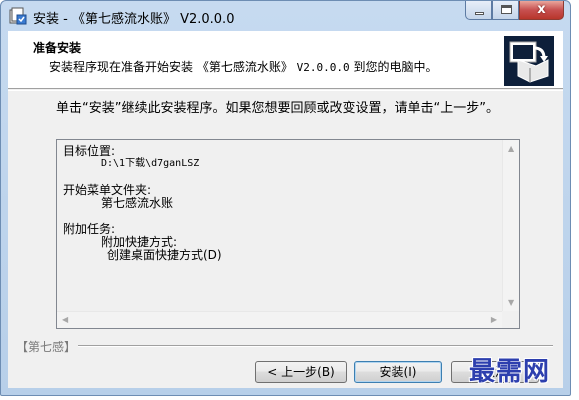 This screenshot has height=400, width=579. What do you see at coordinates (529, 61) in the screenshot?
I see `computer-install-icon` at bounding box center [529, 61].